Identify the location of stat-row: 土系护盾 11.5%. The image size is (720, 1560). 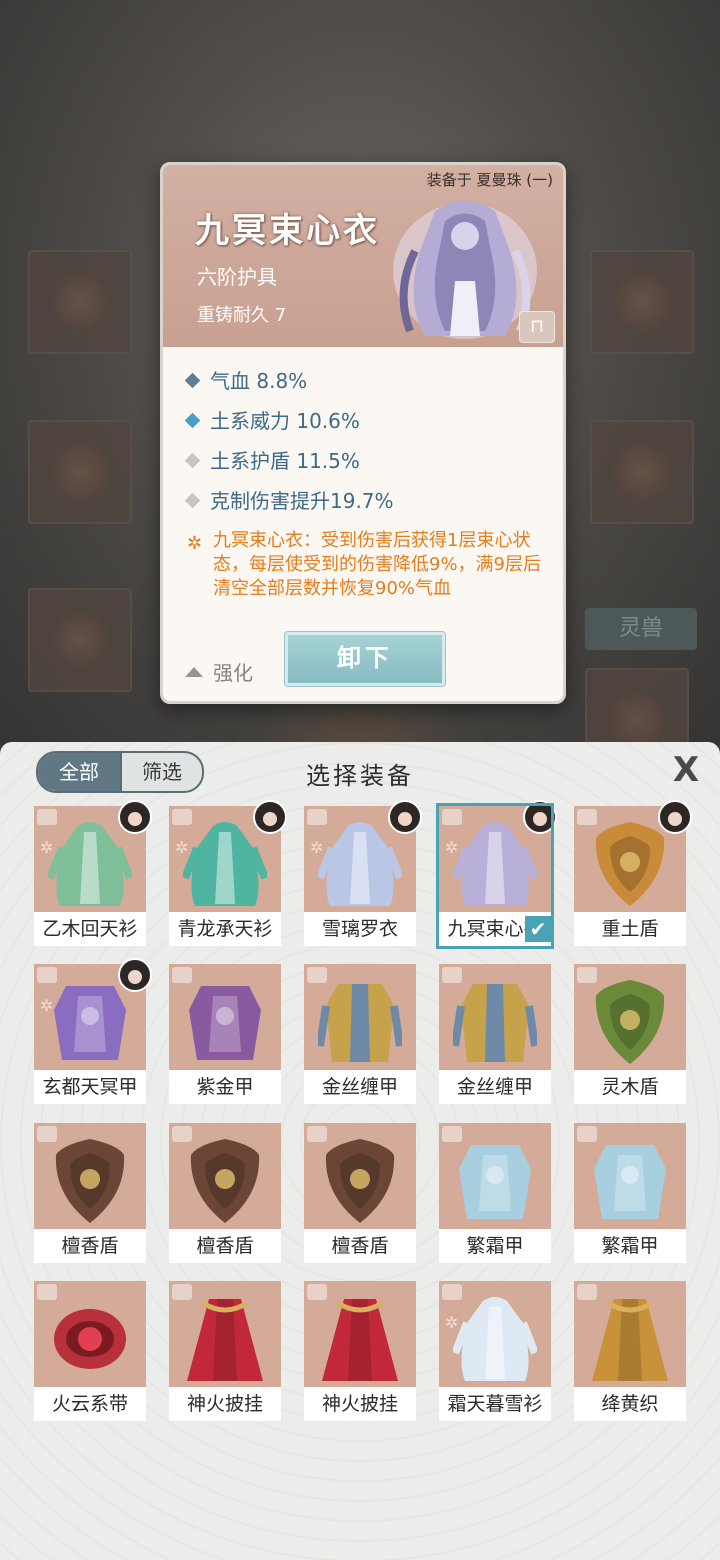
(272, 459).